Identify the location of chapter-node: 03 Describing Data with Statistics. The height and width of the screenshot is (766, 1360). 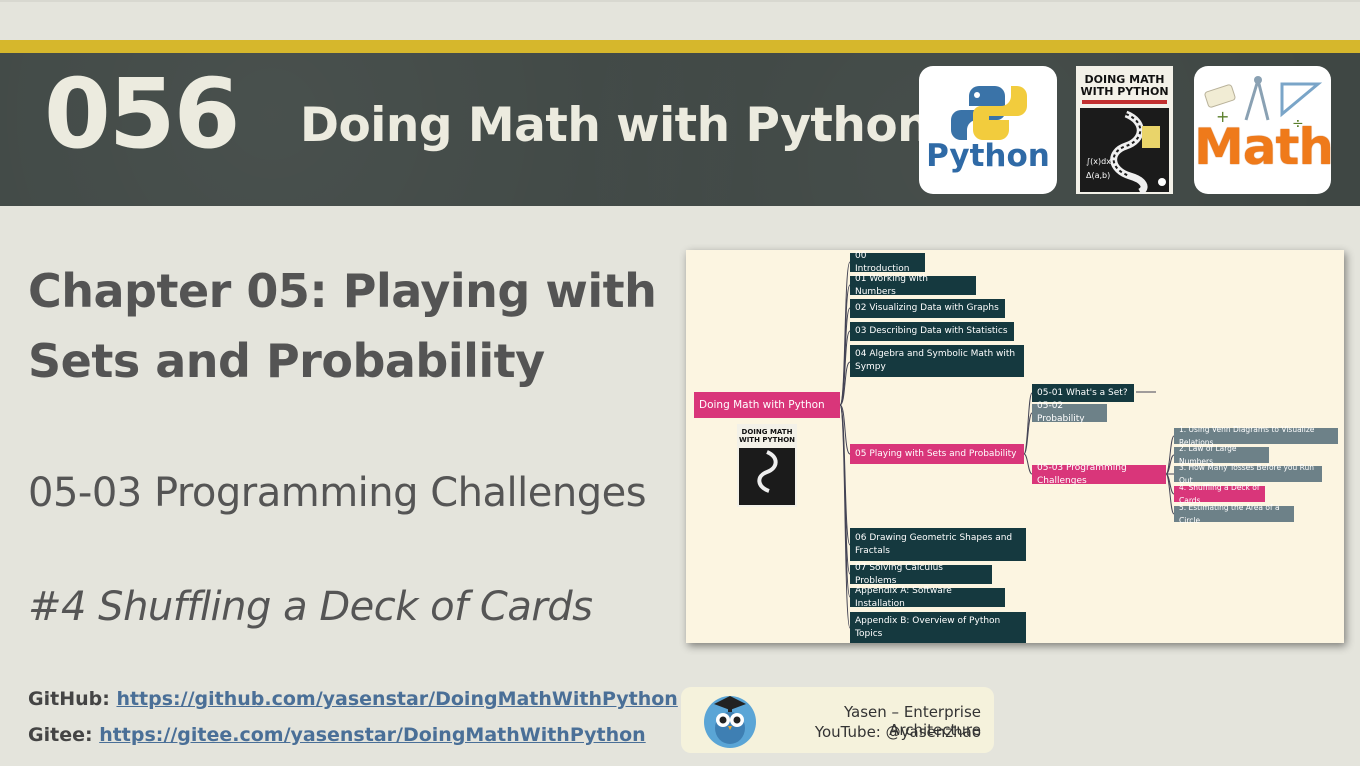
(932, 331).